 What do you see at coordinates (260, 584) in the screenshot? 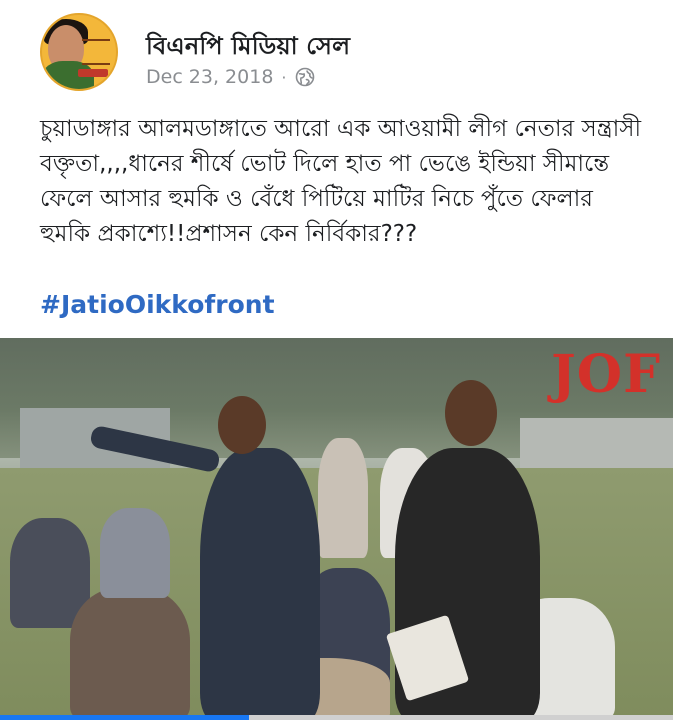
I see `speaker-figure` at bounding box center [260, 584].